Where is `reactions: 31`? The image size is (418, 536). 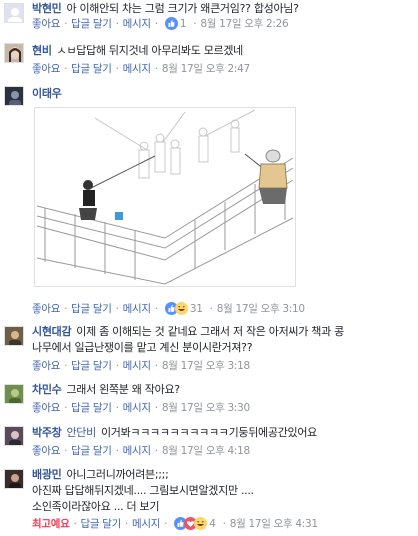
reactions: 31 is located at coordinates (184, 308).